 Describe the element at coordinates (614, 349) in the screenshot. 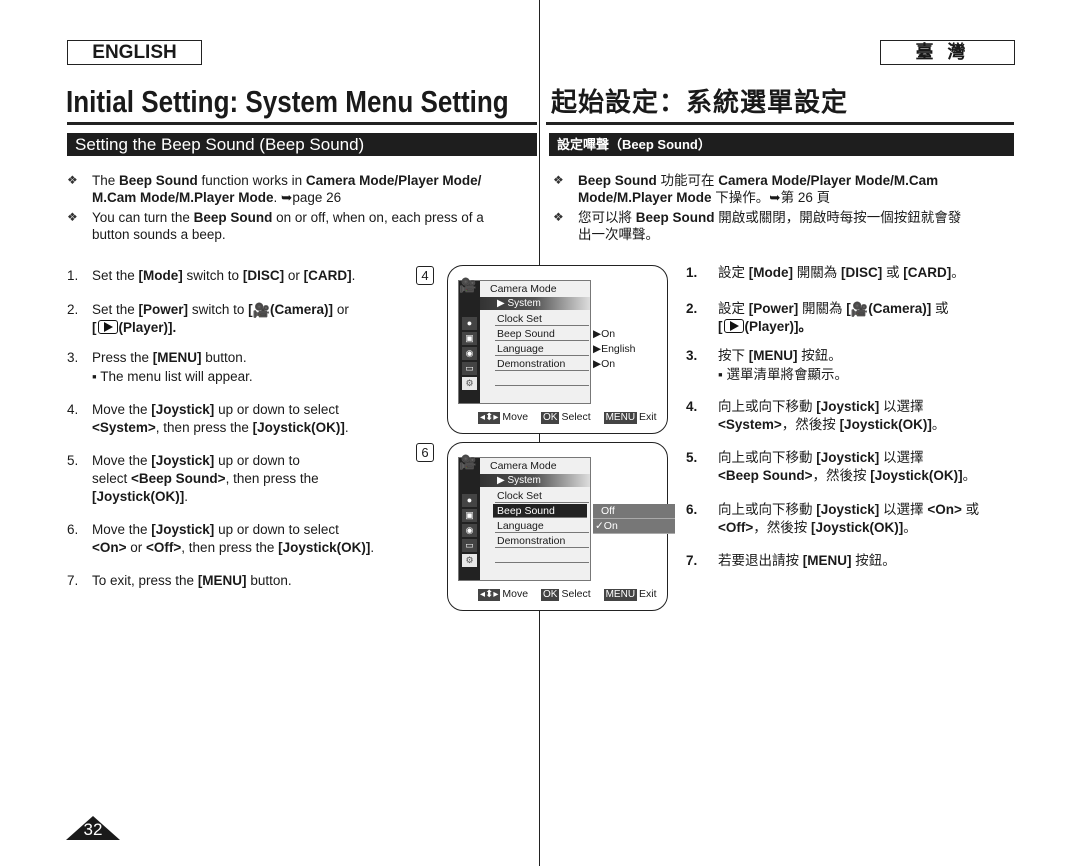

I see `menu-value-language: ▶English` at that location.